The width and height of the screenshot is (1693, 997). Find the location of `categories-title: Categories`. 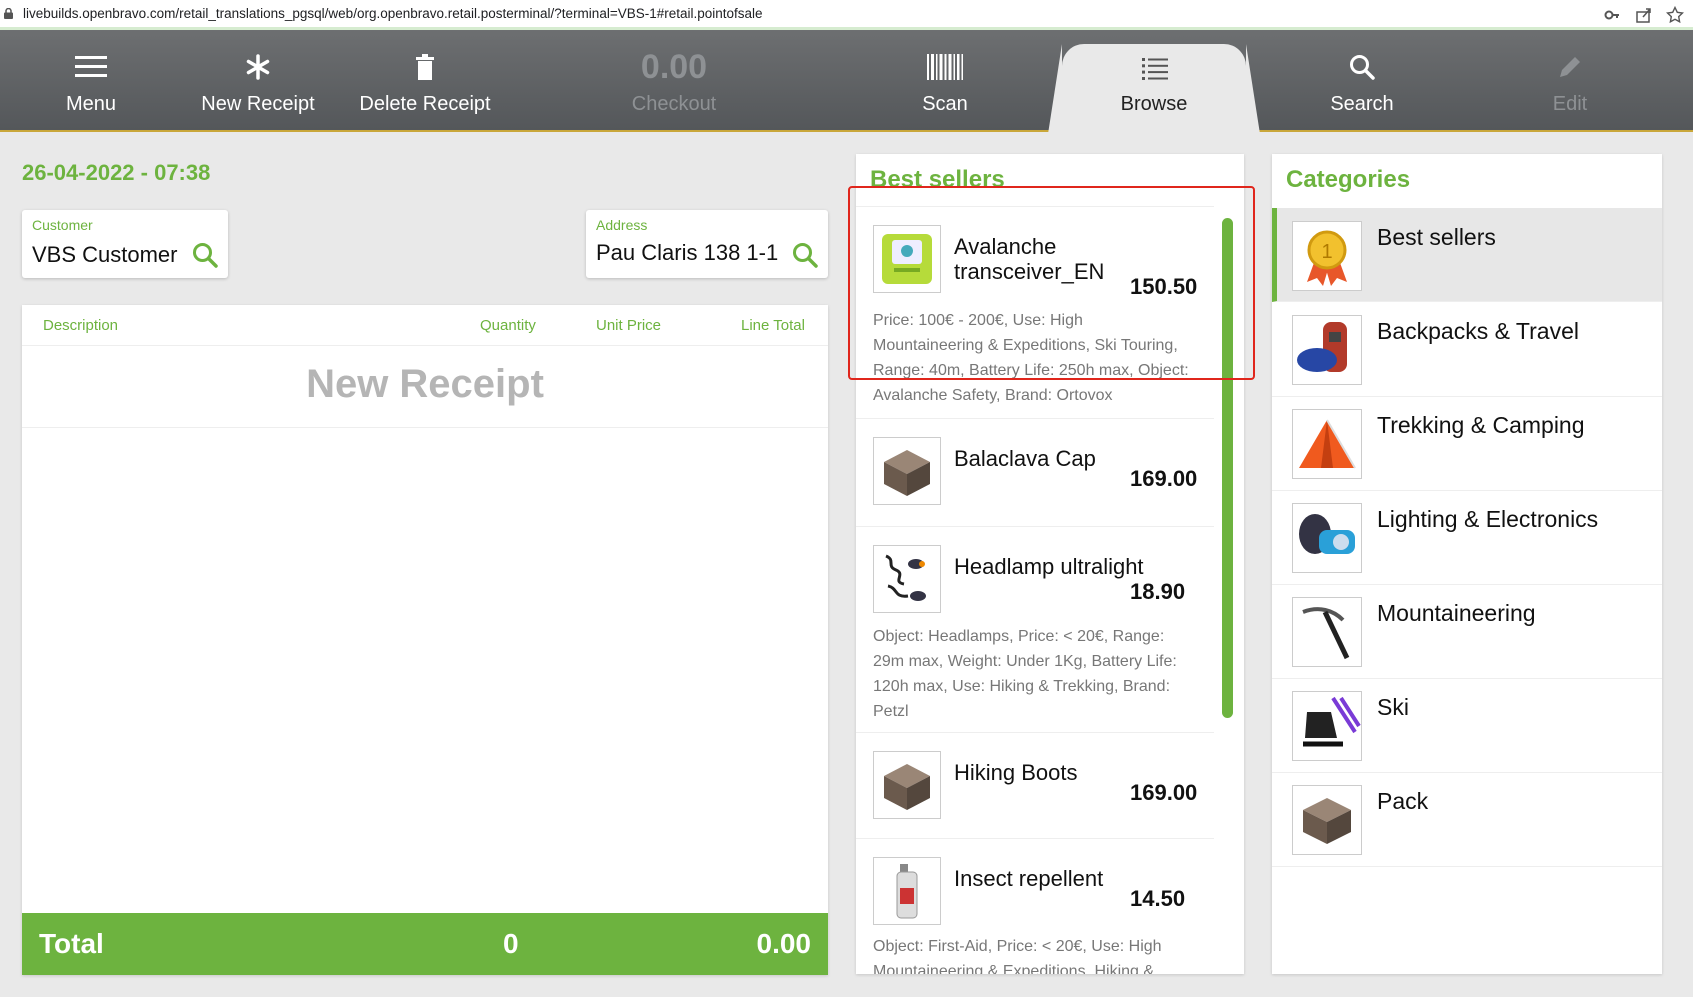

categories-title: Categories is located at coordinates (1348, 179).